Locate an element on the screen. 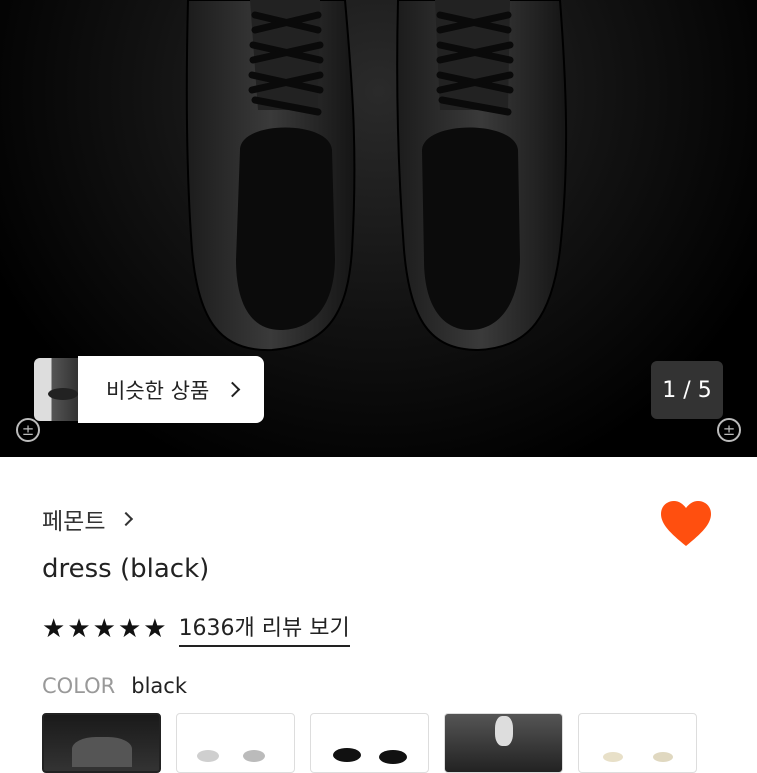  color-option-row: COLOR black is located at coordinates (114, 686).